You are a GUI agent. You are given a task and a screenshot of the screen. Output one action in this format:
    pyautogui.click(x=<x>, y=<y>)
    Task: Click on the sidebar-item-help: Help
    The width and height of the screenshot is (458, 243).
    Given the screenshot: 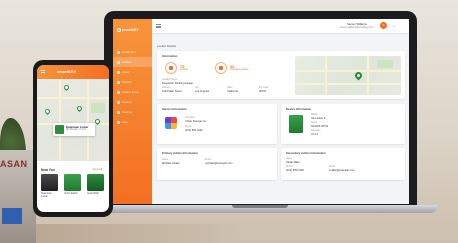 What is the action you would take?
    pyautogui.click(x=132, y=122)
    